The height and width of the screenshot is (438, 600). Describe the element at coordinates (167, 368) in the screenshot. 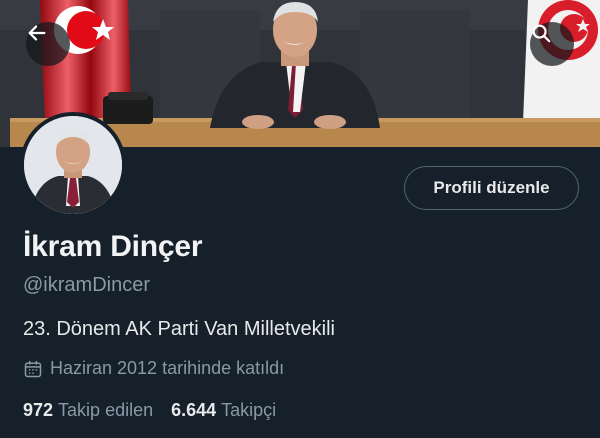

I see `join-date-text: Haziran 2012 tarihinde katıldı` at that location.